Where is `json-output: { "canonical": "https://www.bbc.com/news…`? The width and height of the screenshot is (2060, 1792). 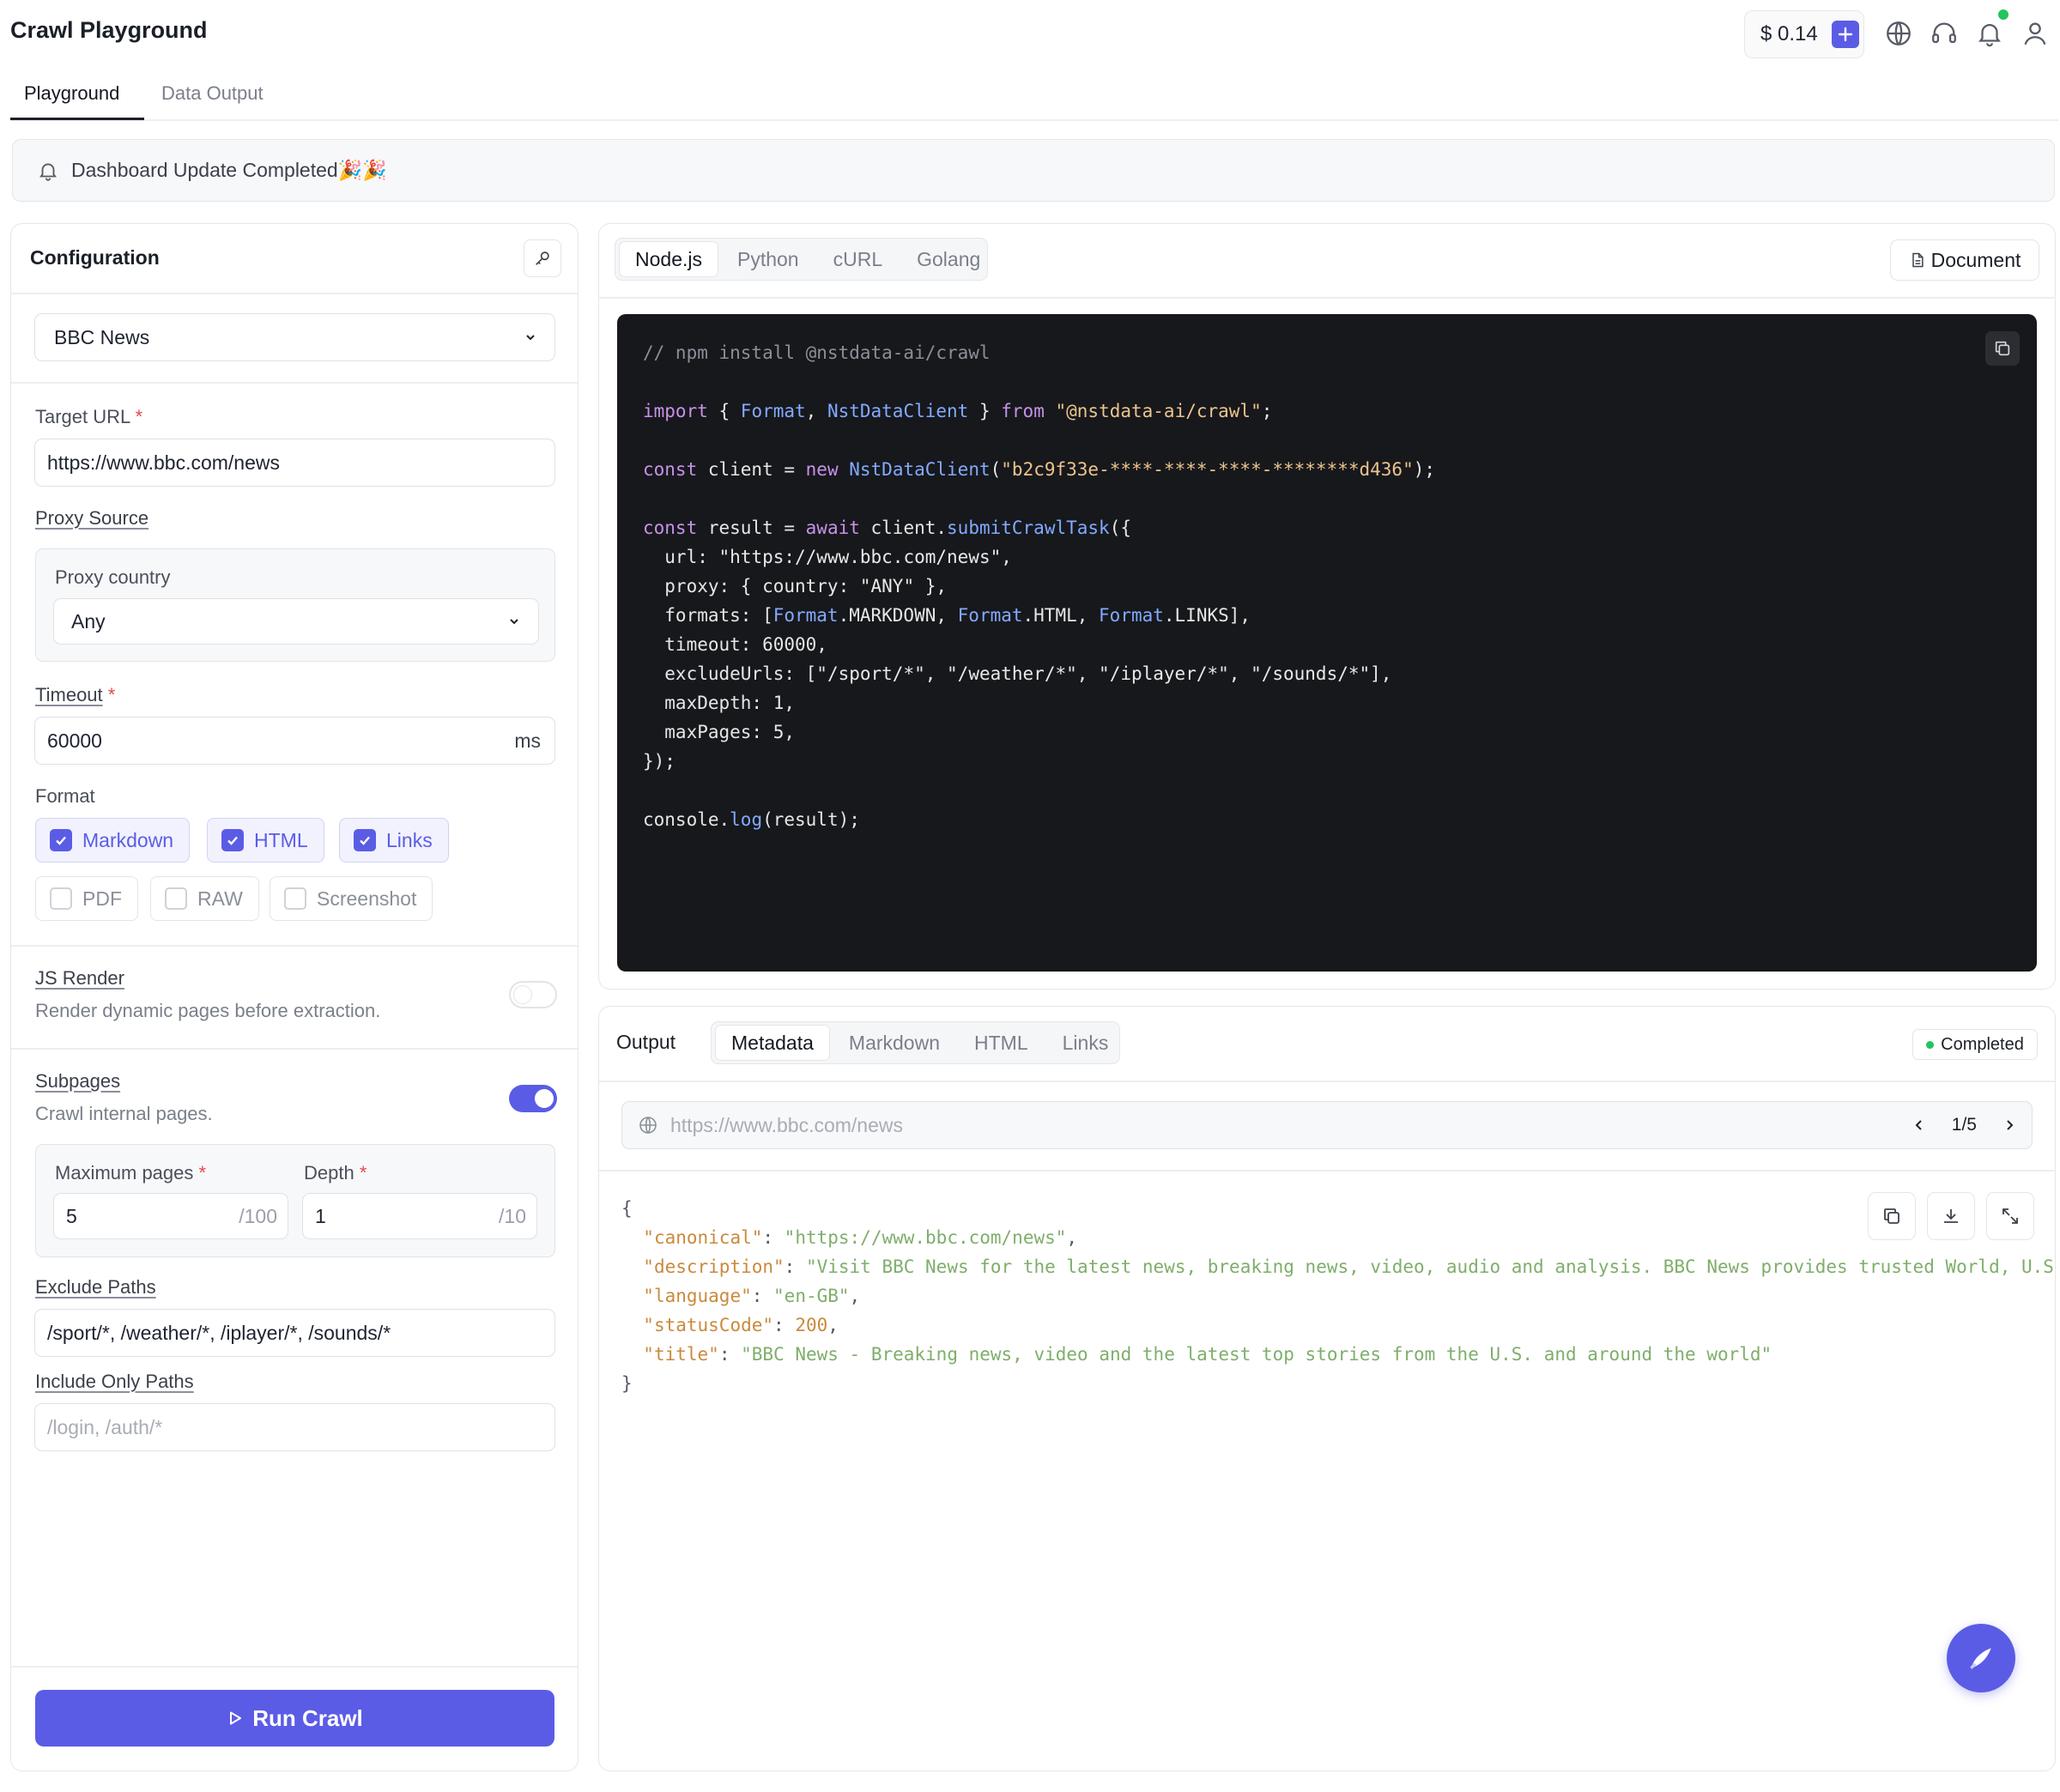
json-output: { "canonical": "https://www.bbc.com/news… is located at coordinates (1338, 1296).